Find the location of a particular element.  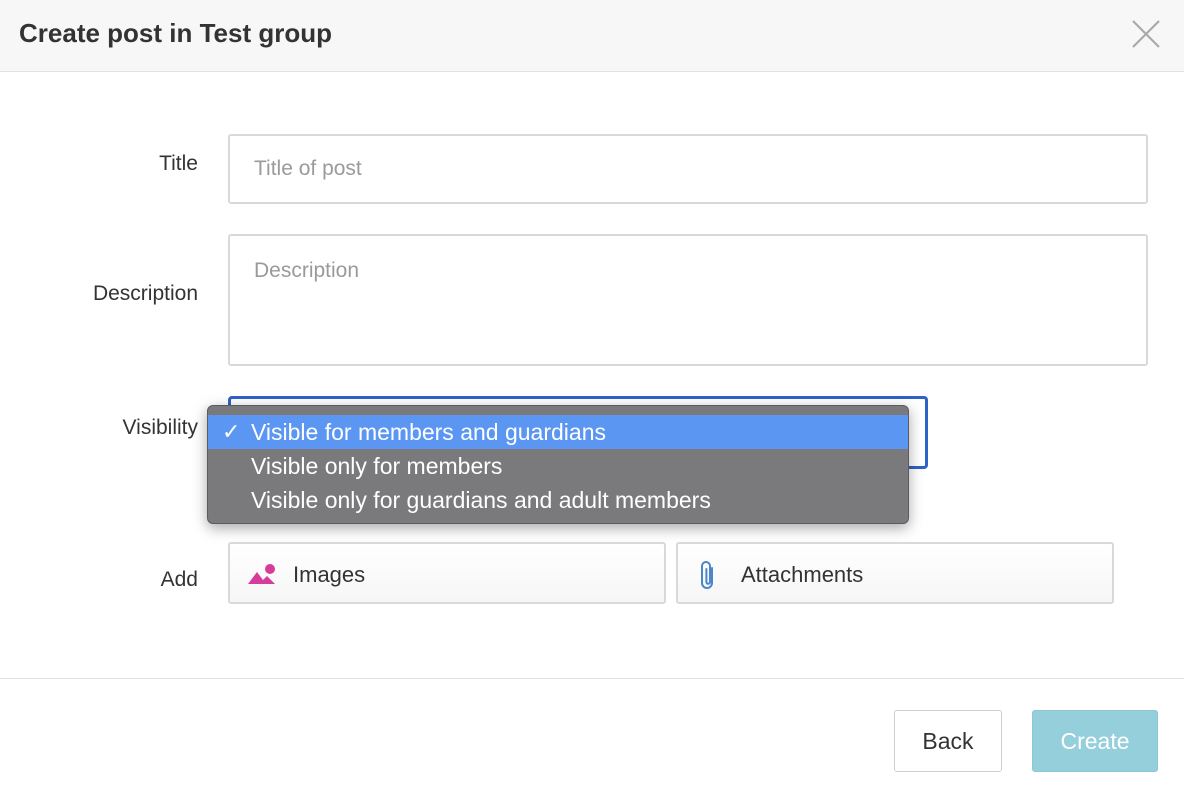

visibility-option-label: Visible for members and guardians is located at coordinates (428, 432).